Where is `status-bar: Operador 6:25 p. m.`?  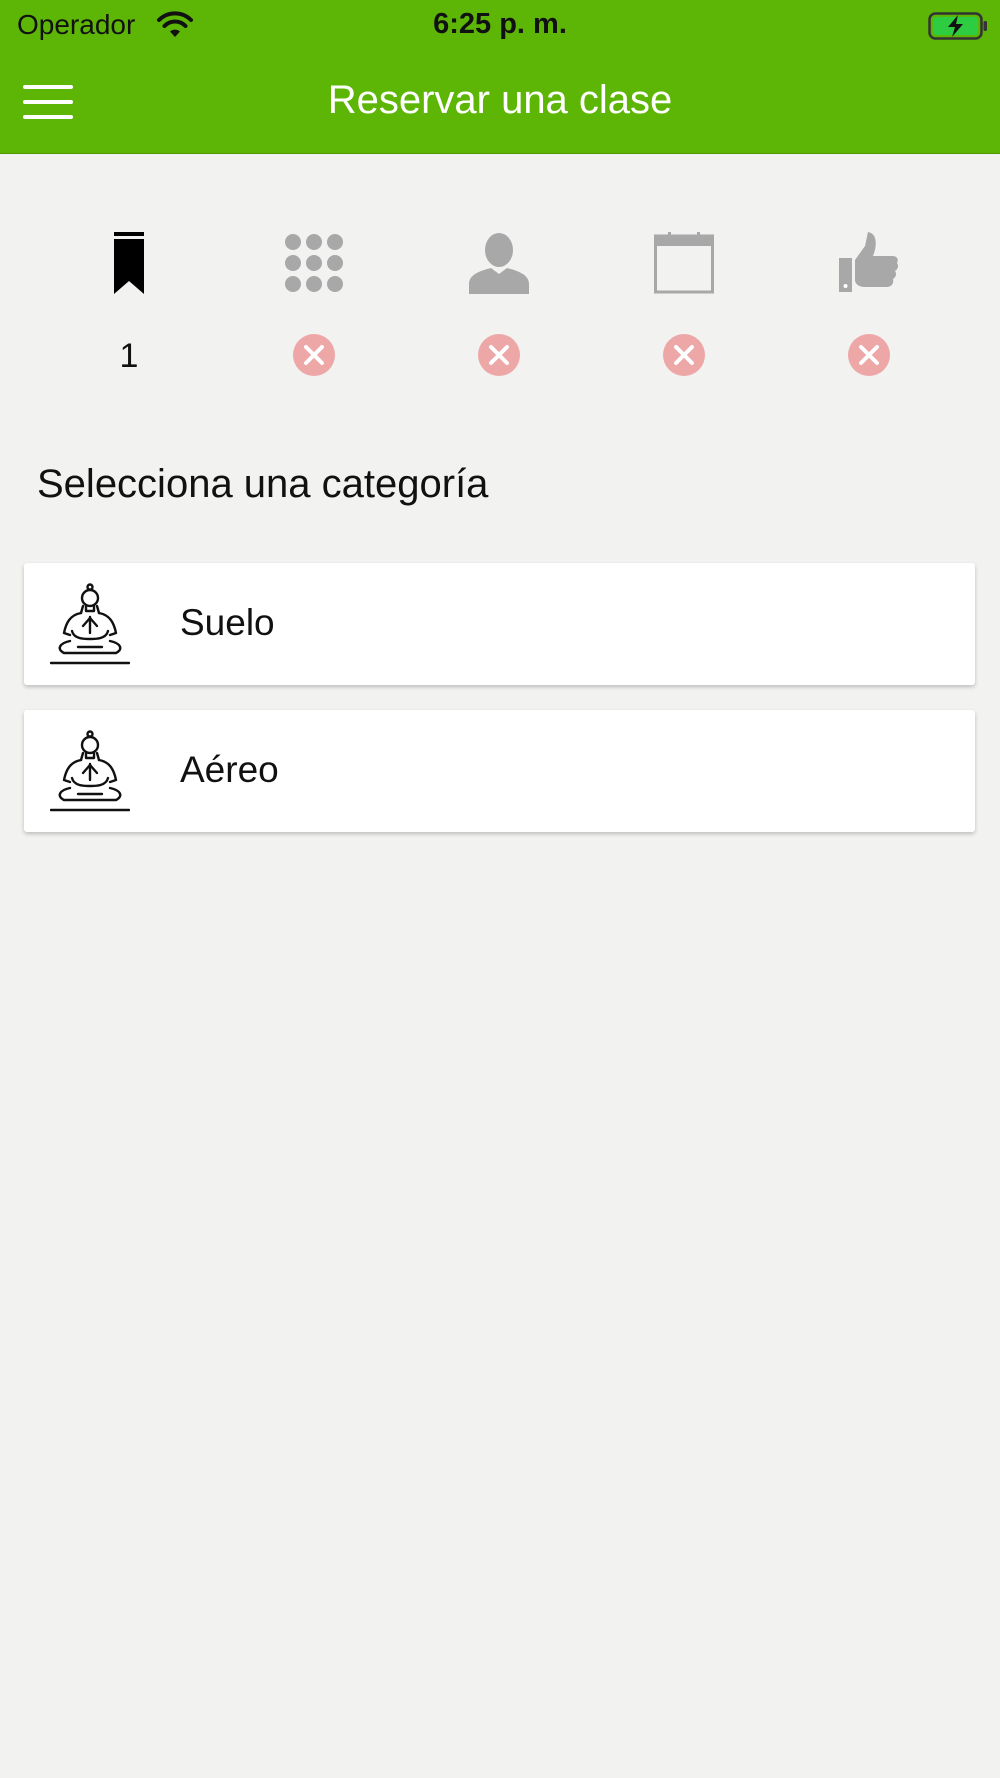
status-bar: Operador 6:25 p. m. is located at coordinates (500, 26).